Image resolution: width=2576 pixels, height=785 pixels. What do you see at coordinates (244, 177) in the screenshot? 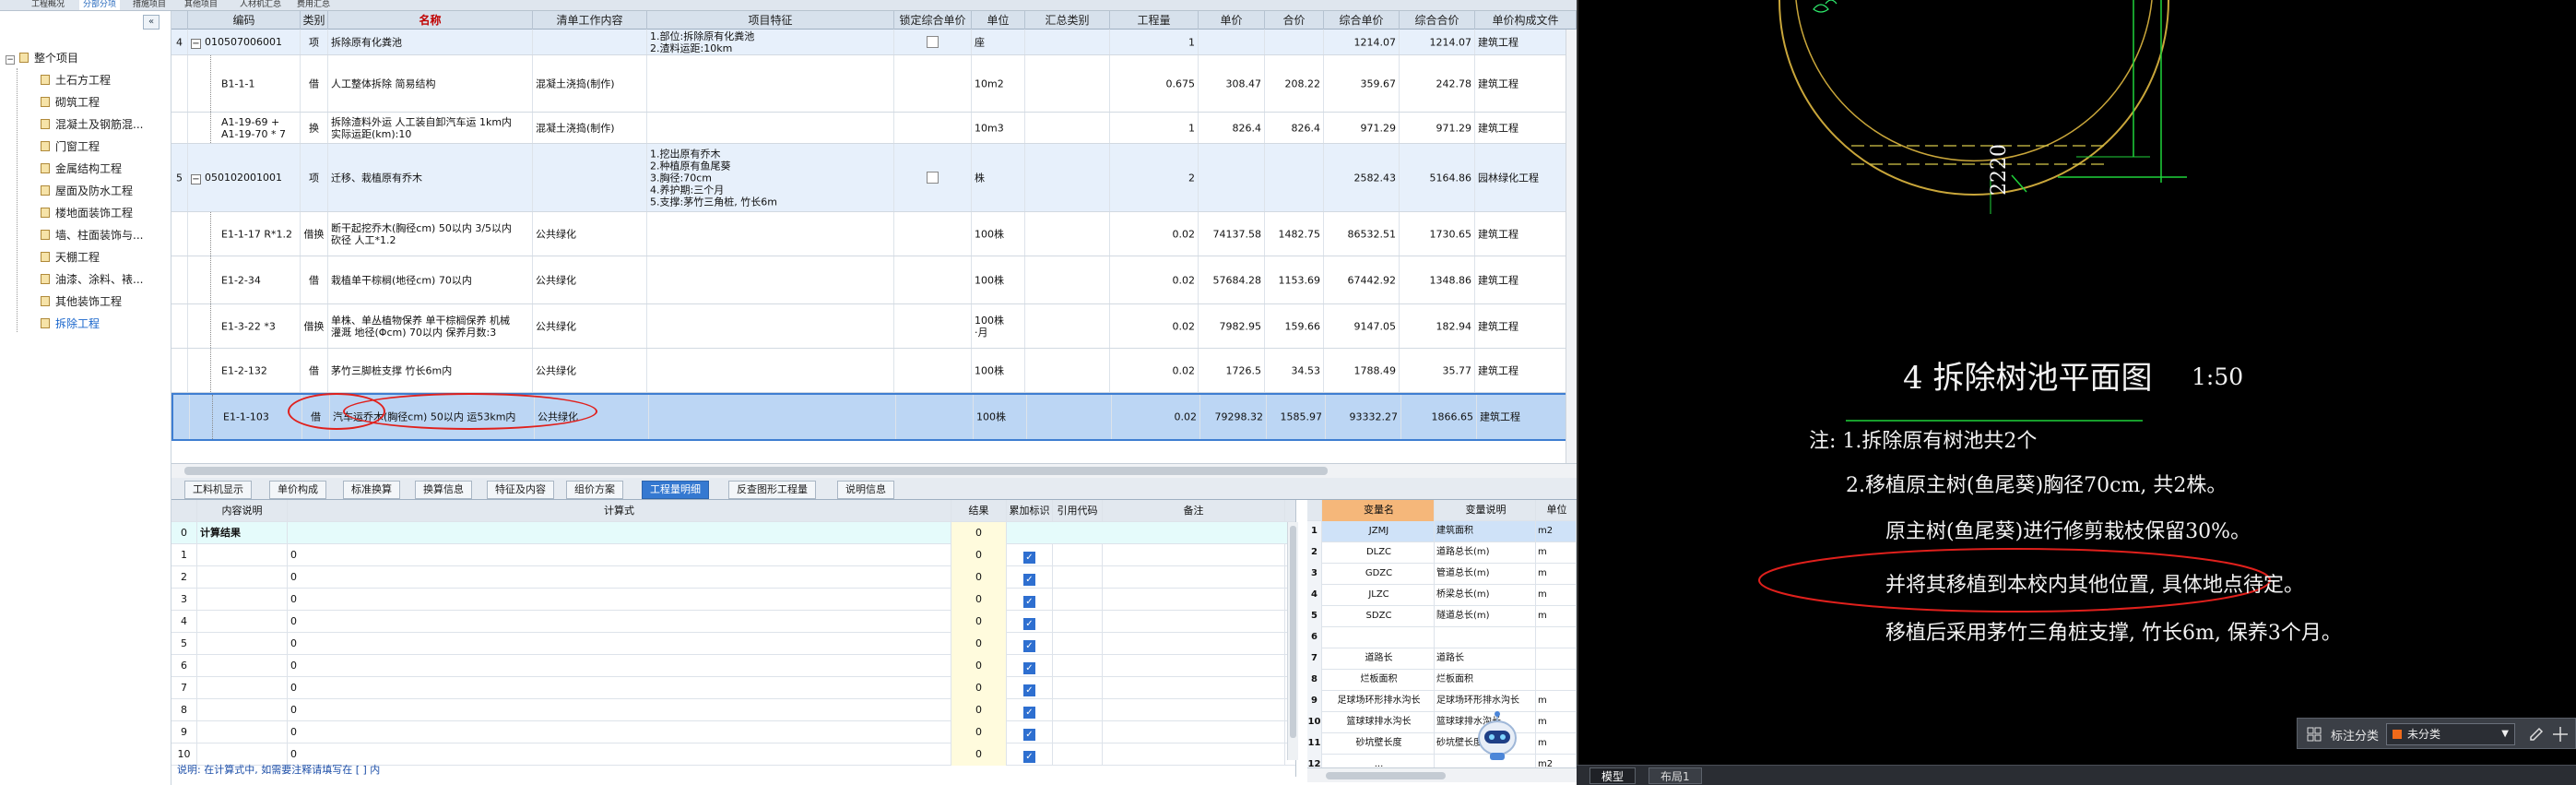
I see `grid-cell-code: −050102001001` at bounding box center [244, 177].